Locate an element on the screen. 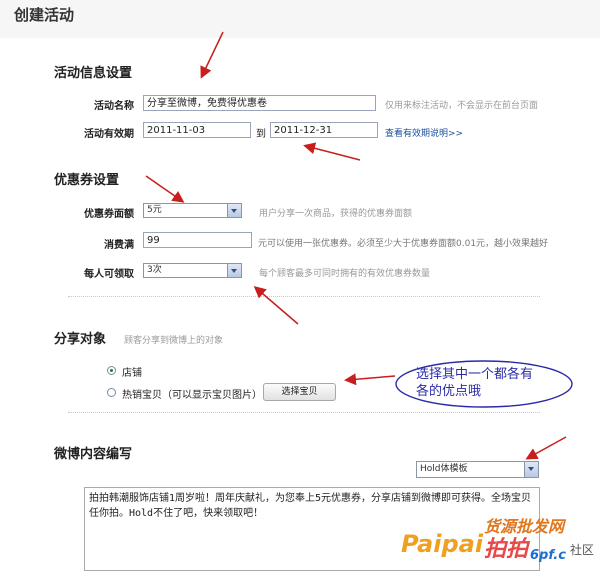 The height and width of the screenshot is (571, 600). watermark-brand: Paipai is located at coordinates (442, 544).